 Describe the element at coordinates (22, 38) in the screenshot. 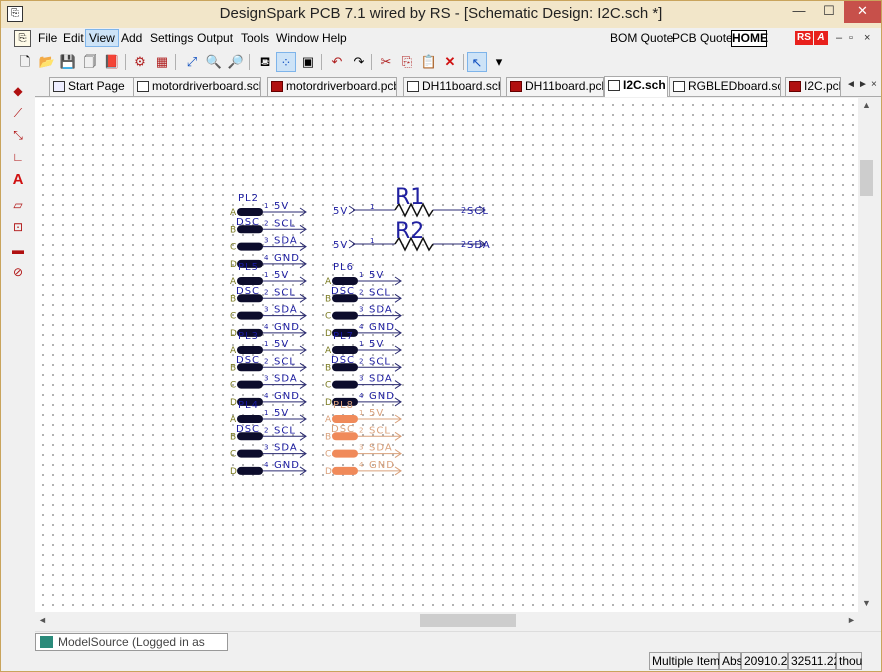

I see `document-menu-icon: ⎘` at that location.